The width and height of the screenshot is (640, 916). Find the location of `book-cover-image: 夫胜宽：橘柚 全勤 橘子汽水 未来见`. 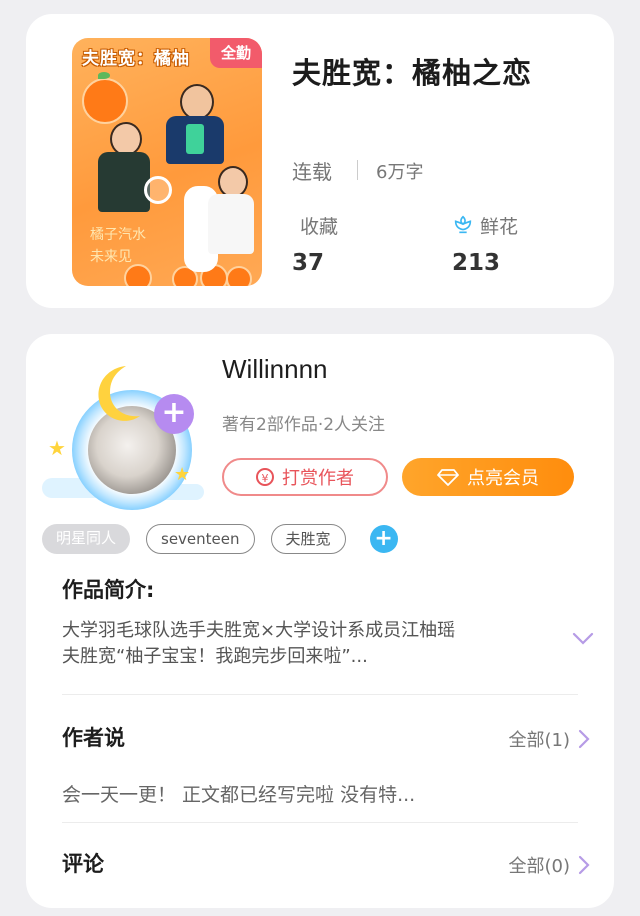

book-cover-image: 夫胜宽：橘柚 全勤 橘子汽水 未来见 is located at coordinates (167, 162).